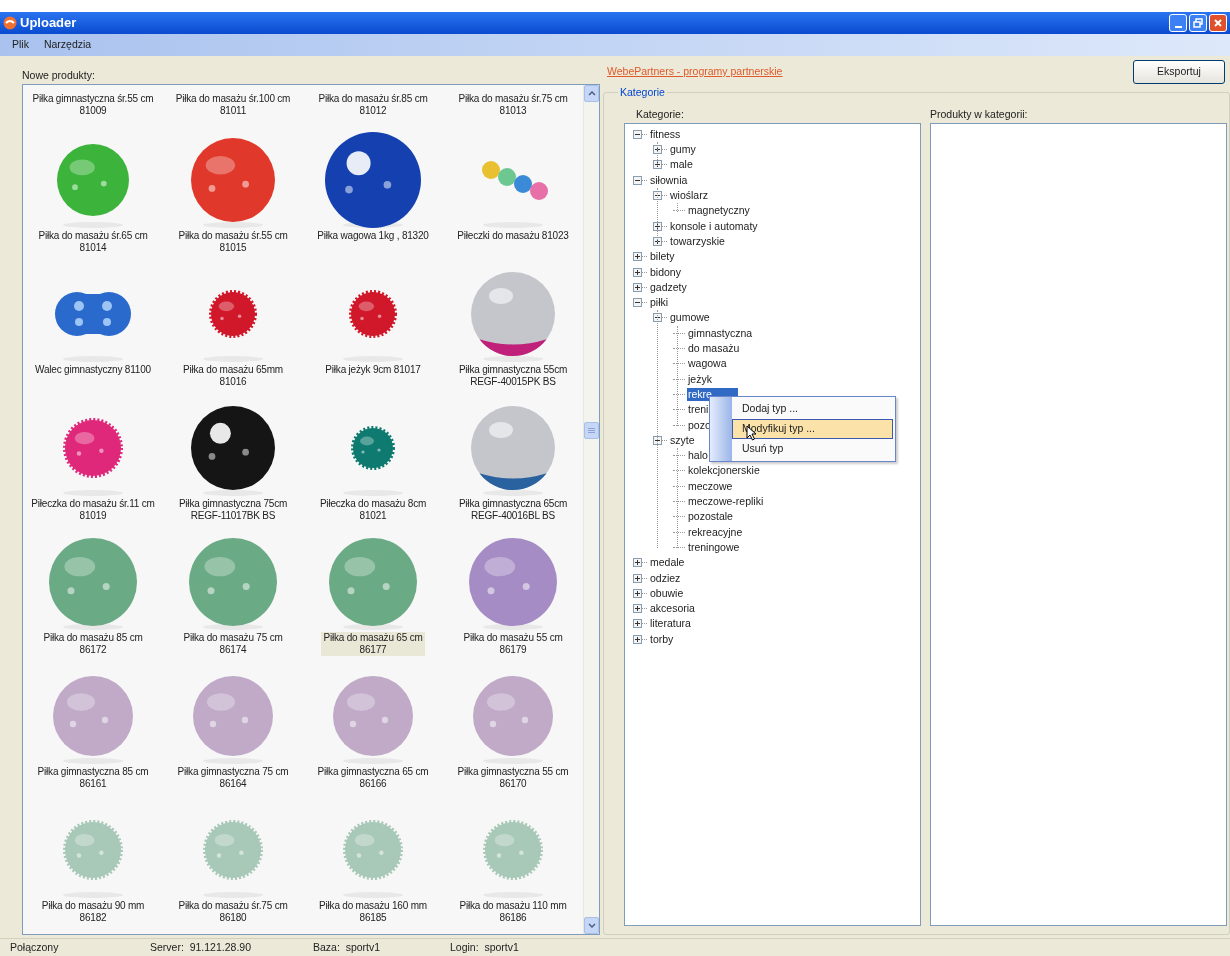 The image size is (1230, 956). Describe the element at coordinates (659, 303) in the screenshot. I see `tree-item: piłki` at that location.